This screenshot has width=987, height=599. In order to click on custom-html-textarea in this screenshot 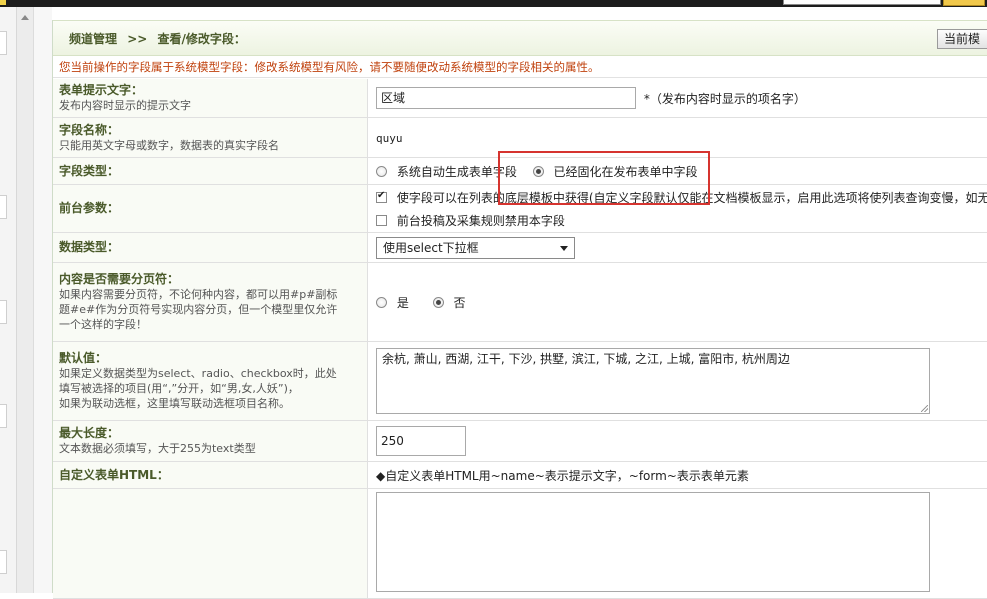, I will do `click(653, 542)`.